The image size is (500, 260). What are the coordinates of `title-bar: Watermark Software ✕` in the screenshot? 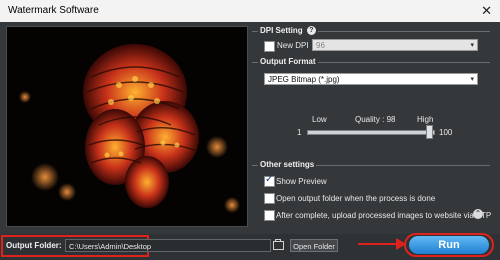 It's located at (250, 11).